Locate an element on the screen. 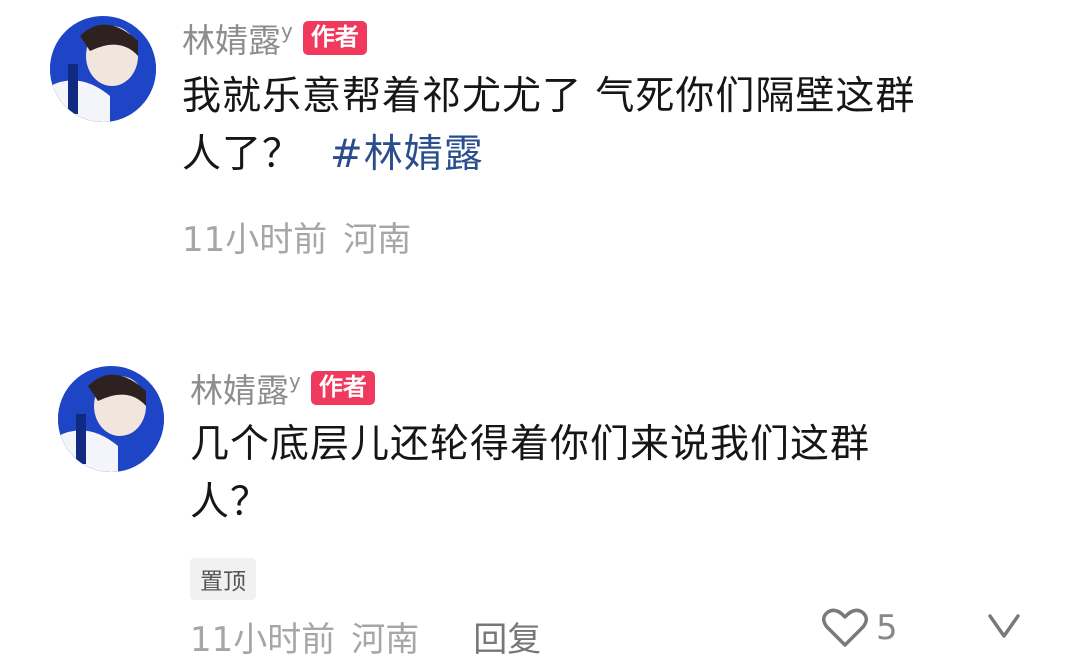  hashtag-link: #林婧露 is located at coordinates (407, 154).